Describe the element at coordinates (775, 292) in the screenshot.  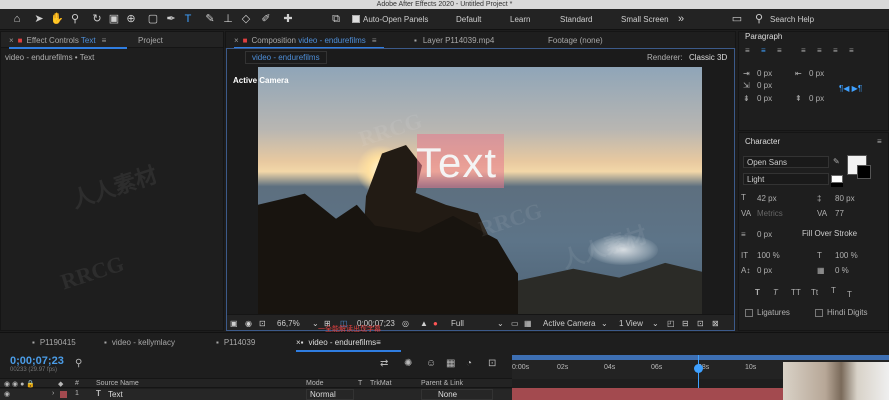
I see `faux-italic-button: T` at that location.